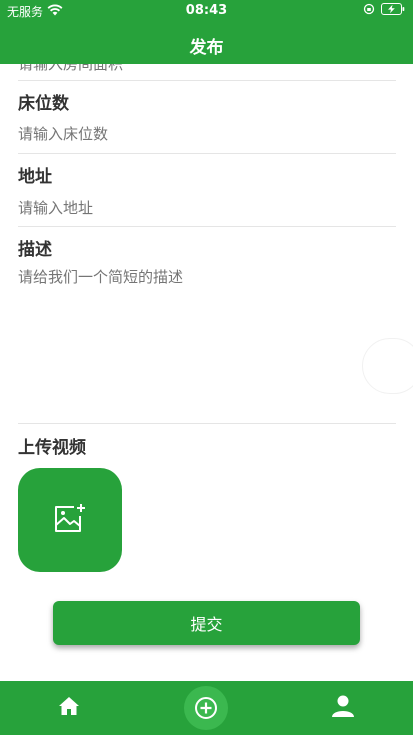 The width and height of the screenshot is (413, 735). What do you see at coordinates (206, 623) in the screenshot?
I see `submit-button: 提交` at bounding box center [206, 623].